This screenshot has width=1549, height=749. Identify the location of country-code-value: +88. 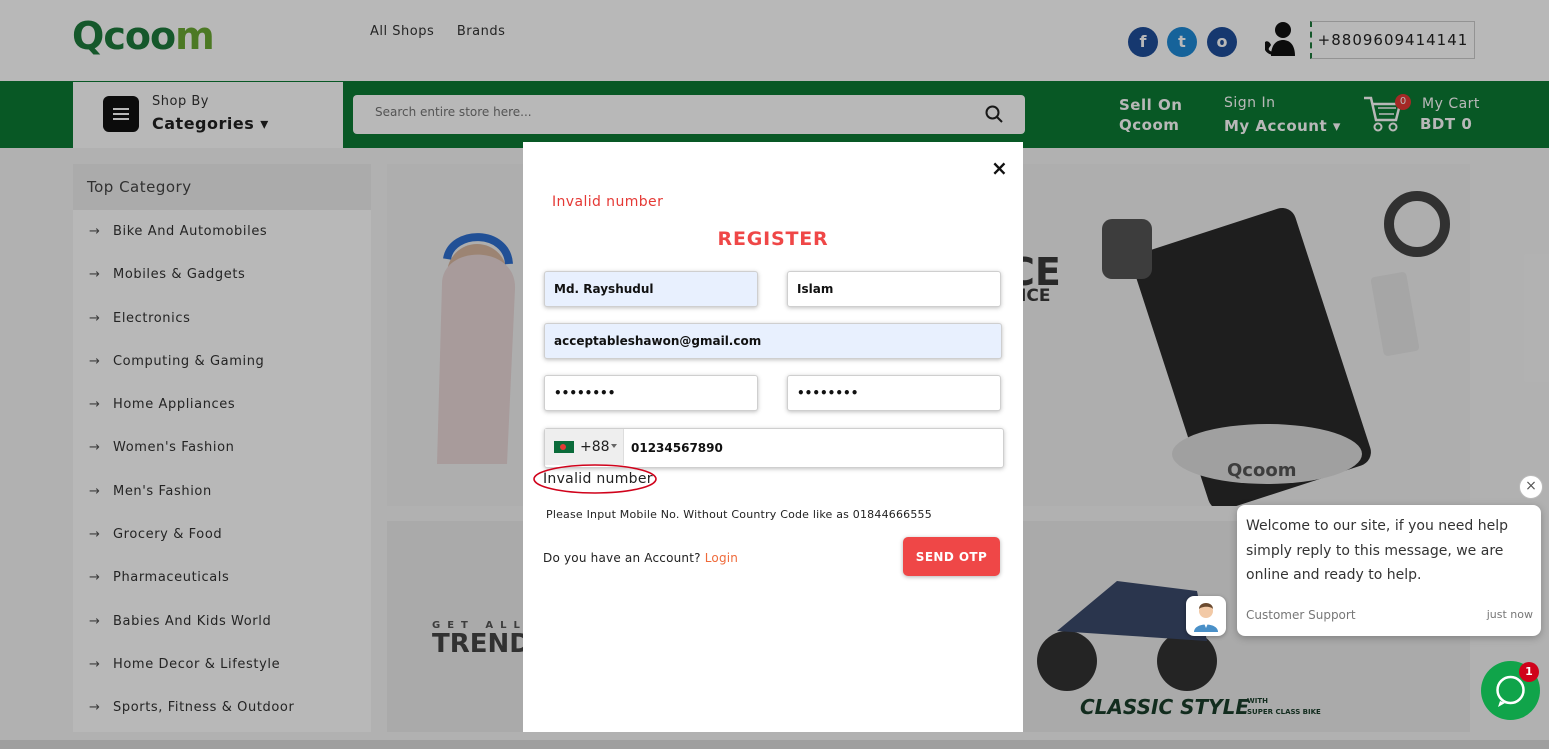
(595, 447).